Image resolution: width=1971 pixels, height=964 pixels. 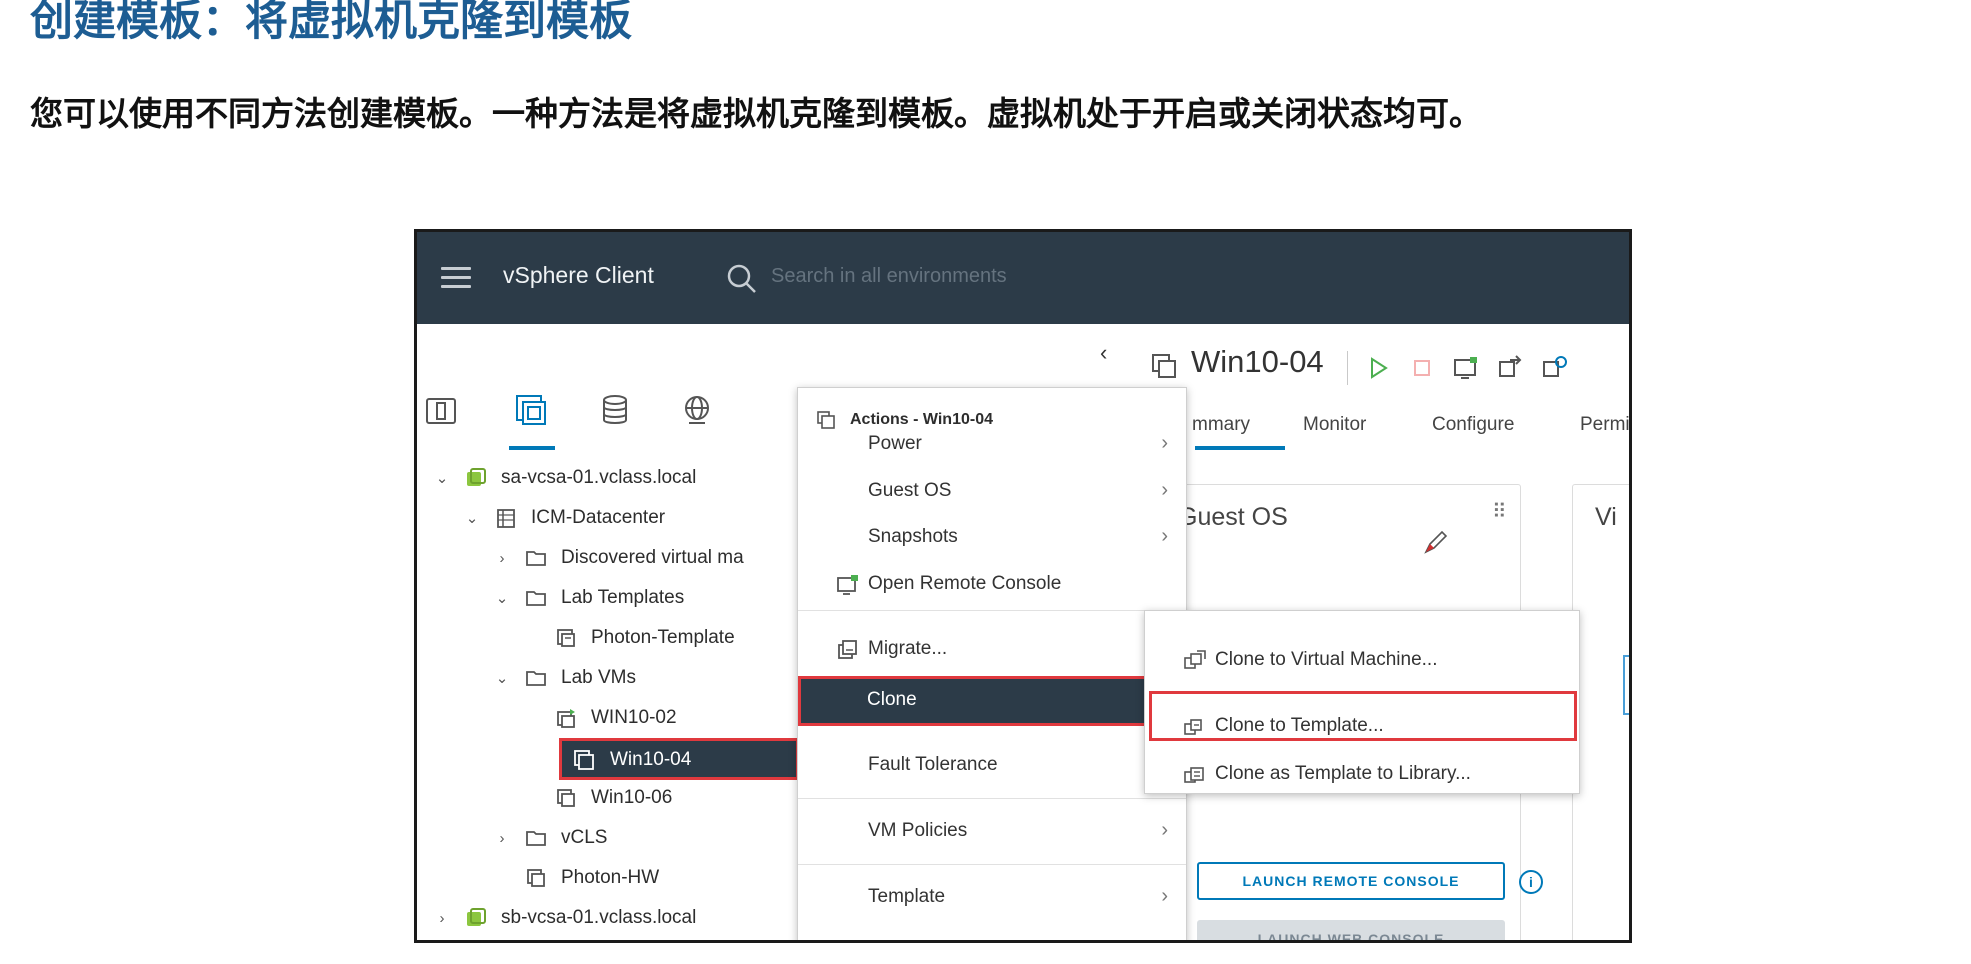 I want to click on menu-item-vm-policies: VM Policies ›, so click(x=992, y=831).